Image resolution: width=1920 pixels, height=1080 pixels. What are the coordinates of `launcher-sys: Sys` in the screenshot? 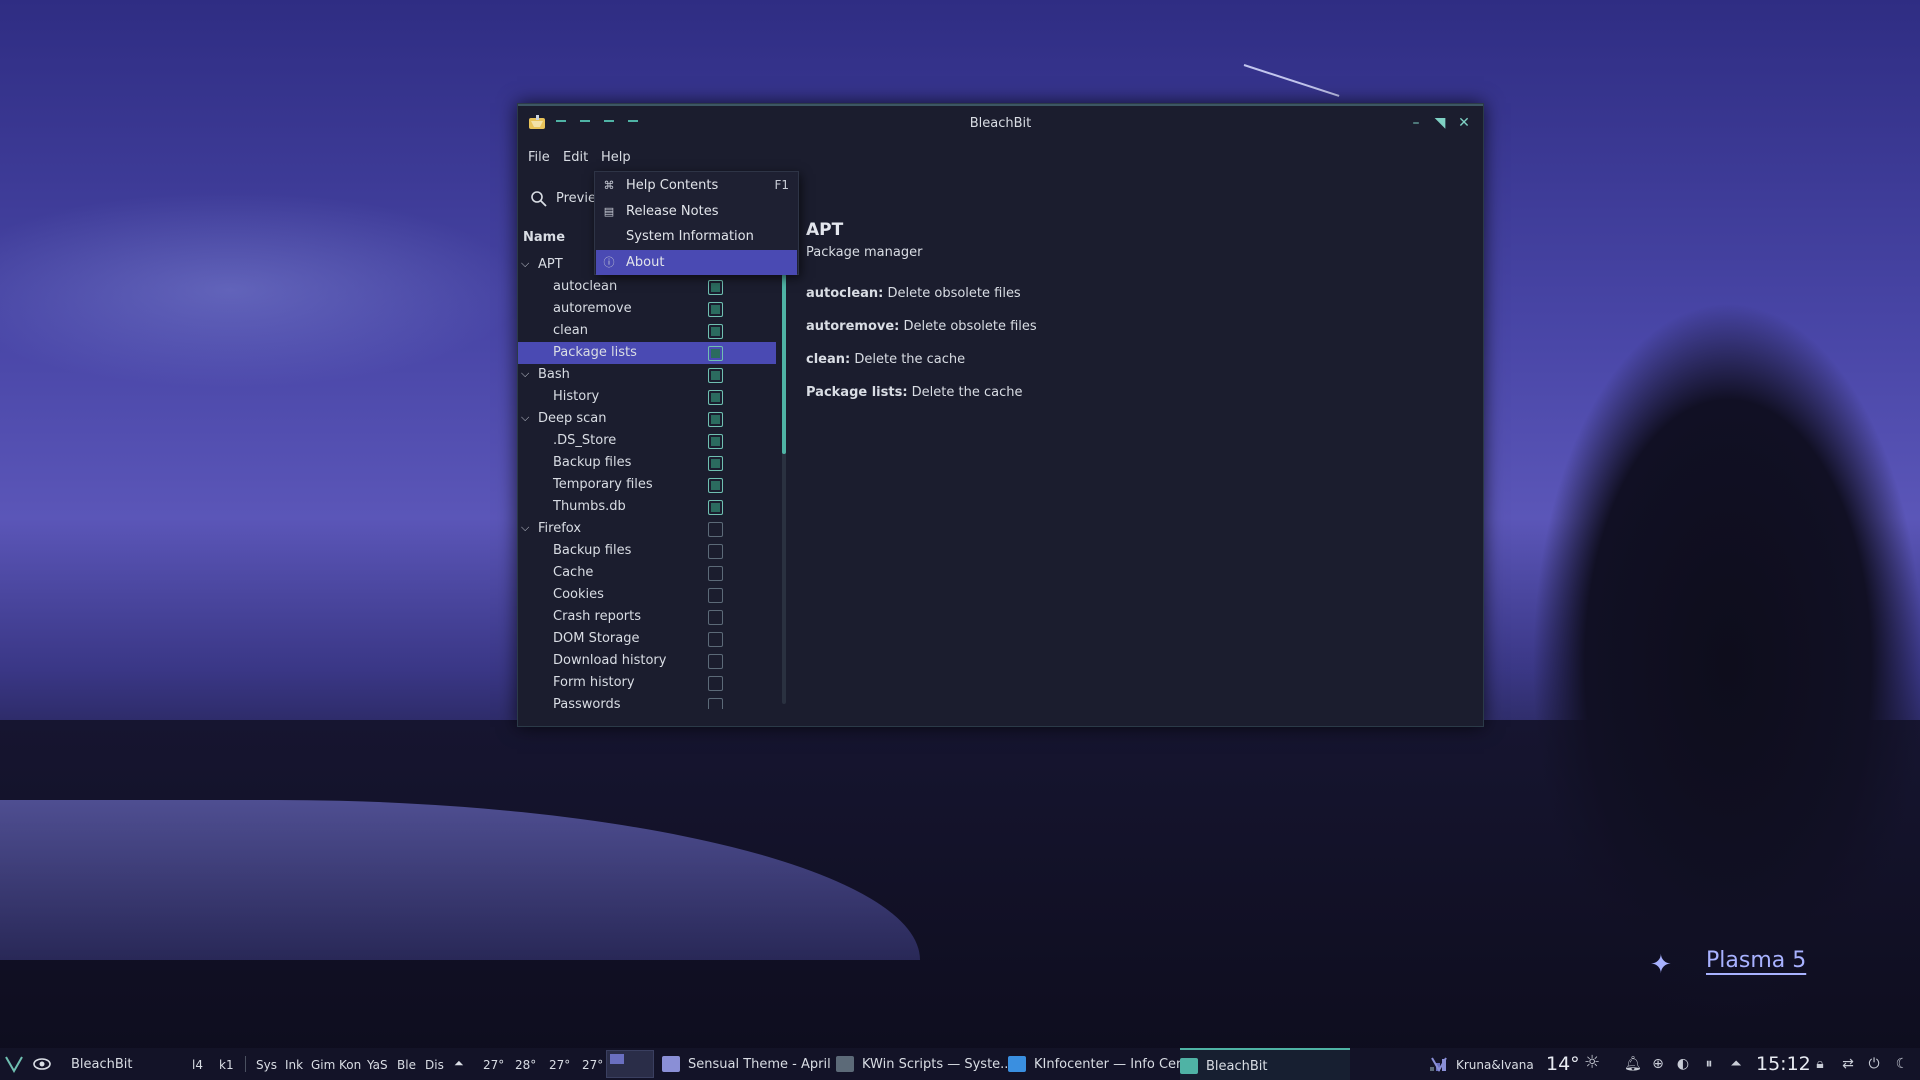 It's located at (266, 1065).